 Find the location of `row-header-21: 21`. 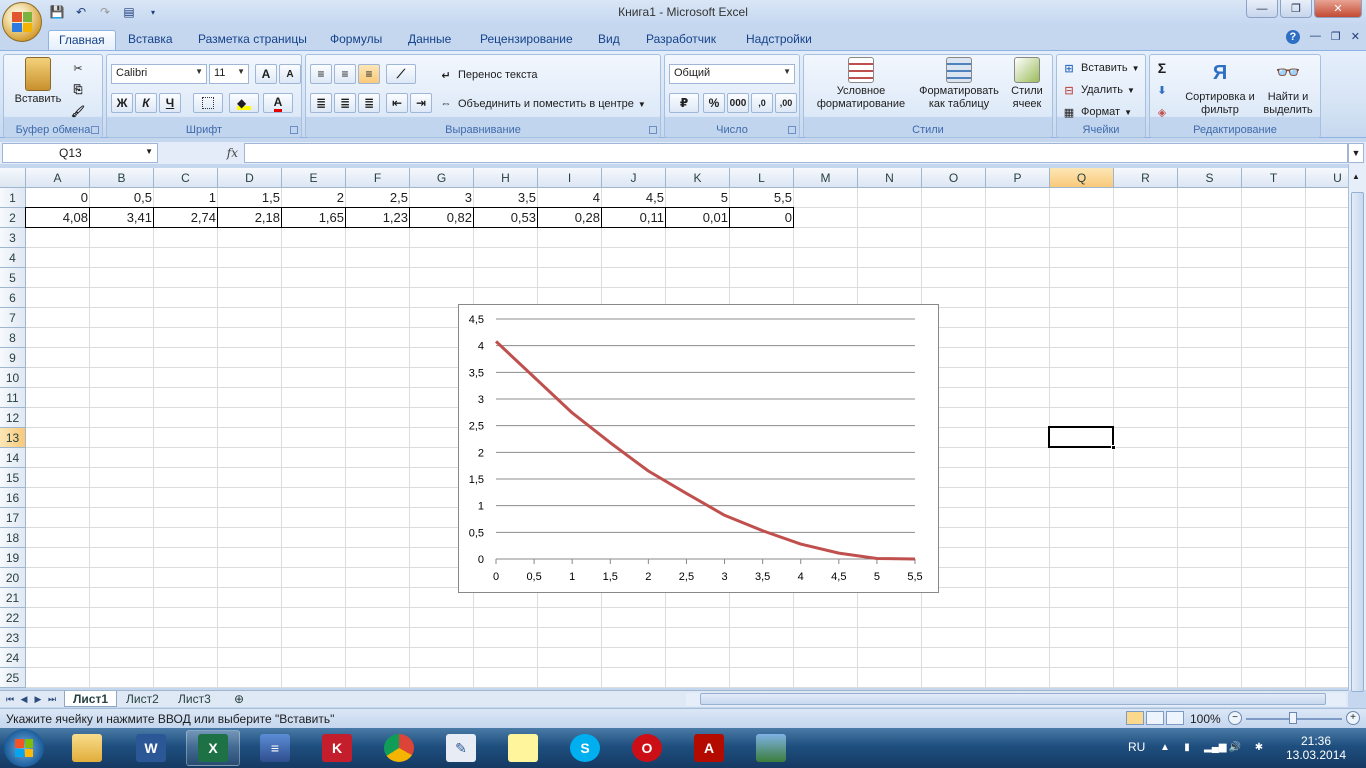

row-header-21: 21 is located at coordinates (13, 598).